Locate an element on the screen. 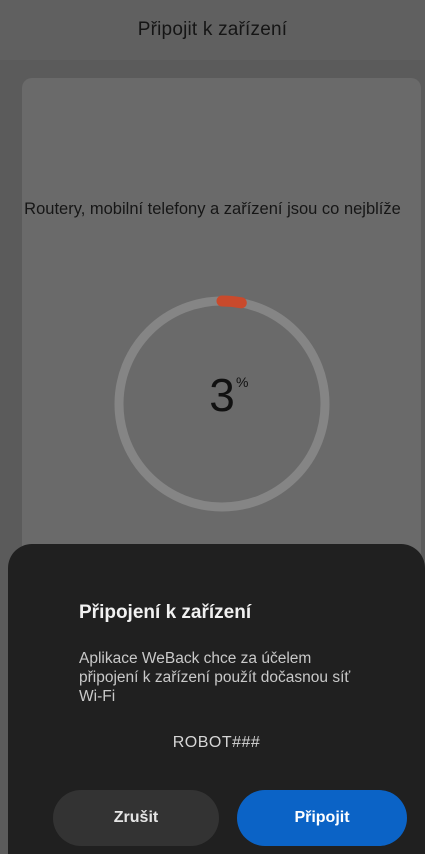 The height and width of the screenshot is (854, 425). progress-unit: % is located at coordinates (242, 382).